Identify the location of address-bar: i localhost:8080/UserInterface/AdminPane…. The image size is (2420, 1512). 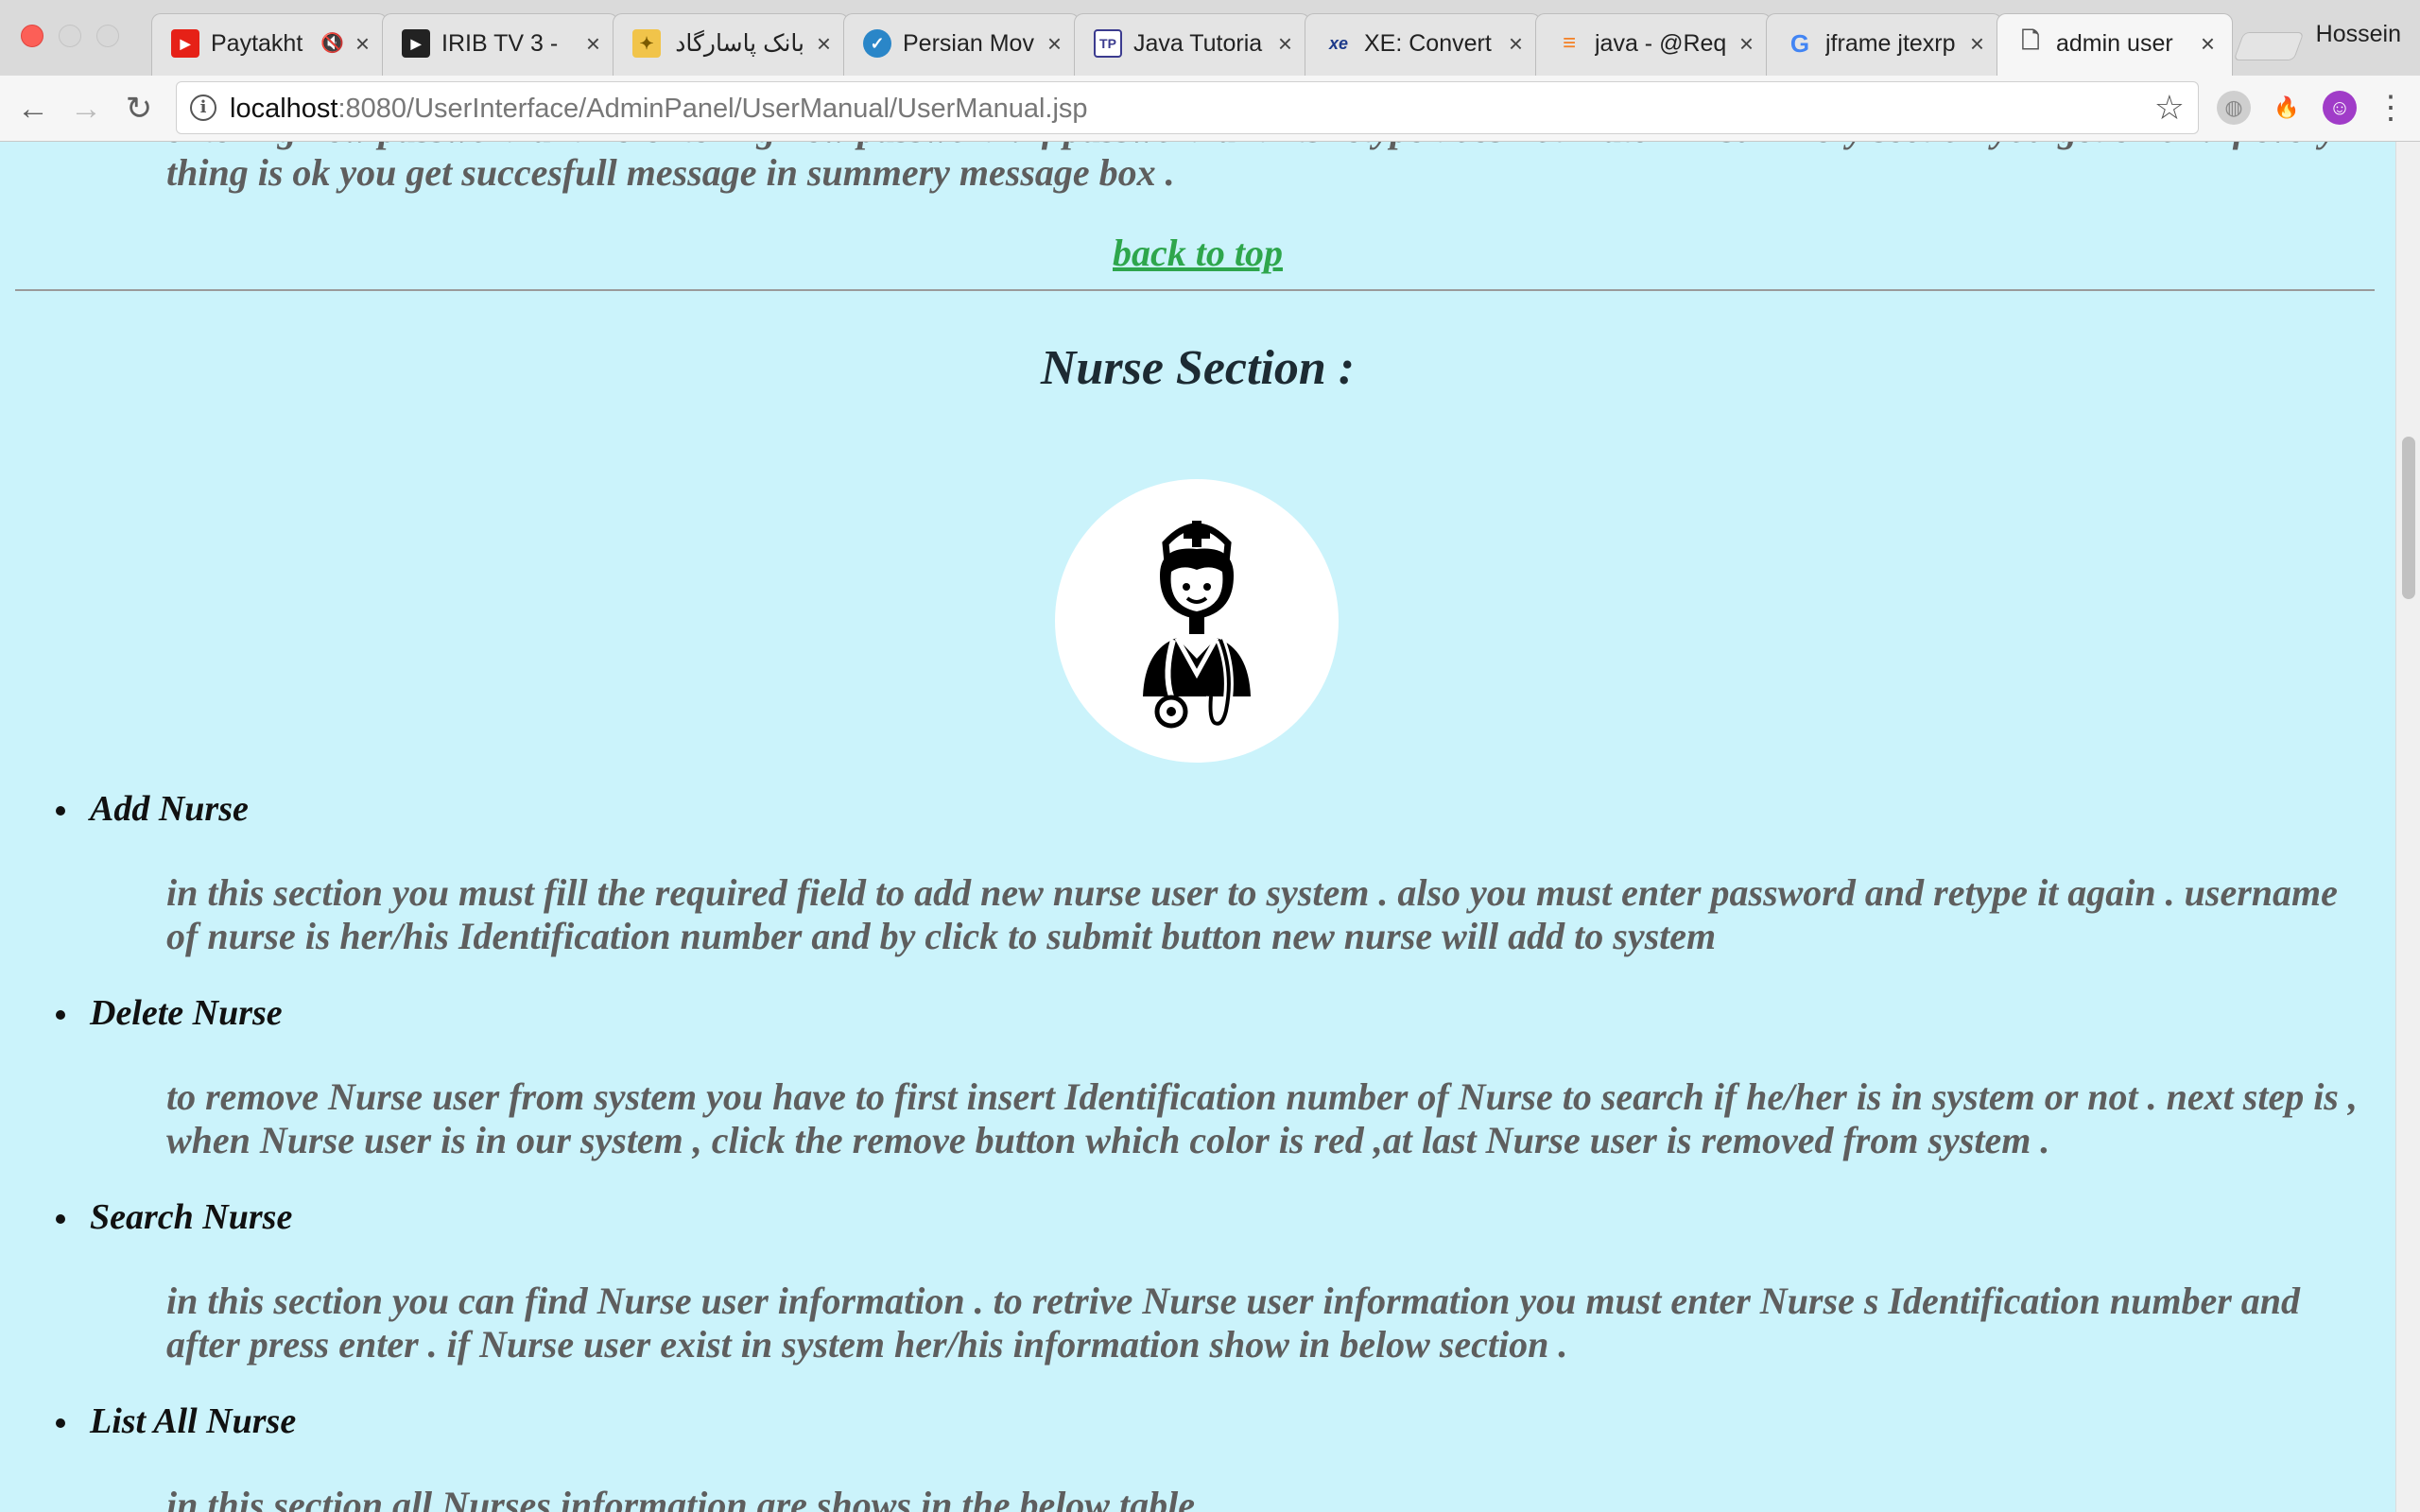
(1187, 107).